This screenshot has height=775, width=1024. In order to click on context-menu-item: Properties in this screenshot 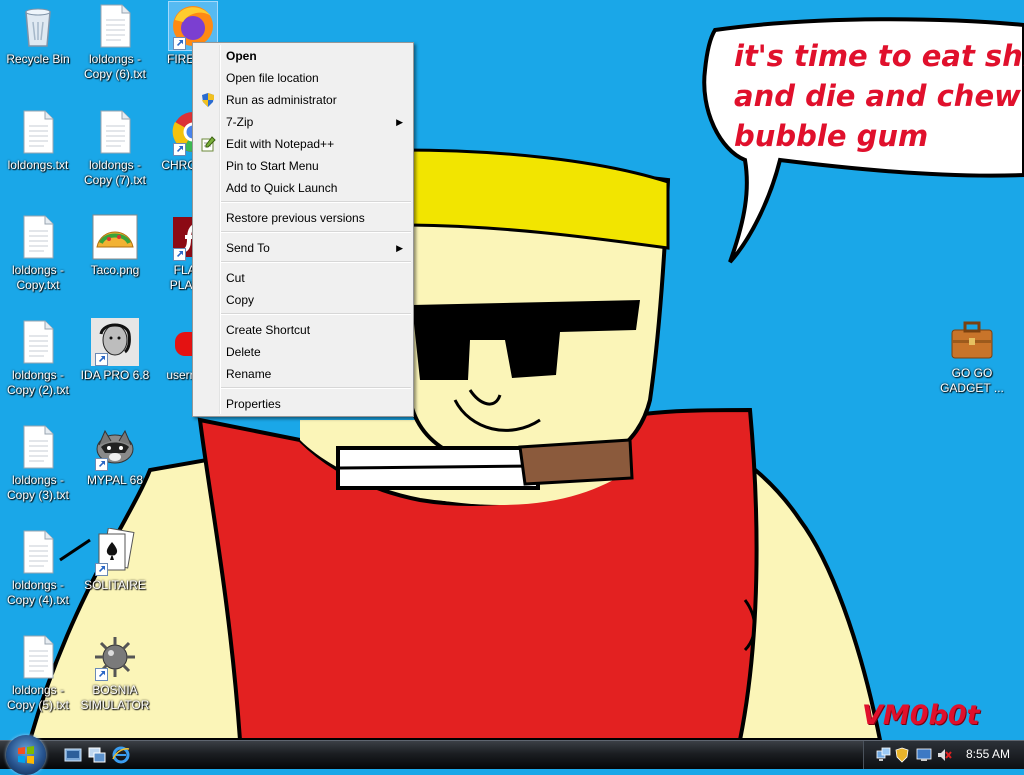, I will do `click(303, 404)`.